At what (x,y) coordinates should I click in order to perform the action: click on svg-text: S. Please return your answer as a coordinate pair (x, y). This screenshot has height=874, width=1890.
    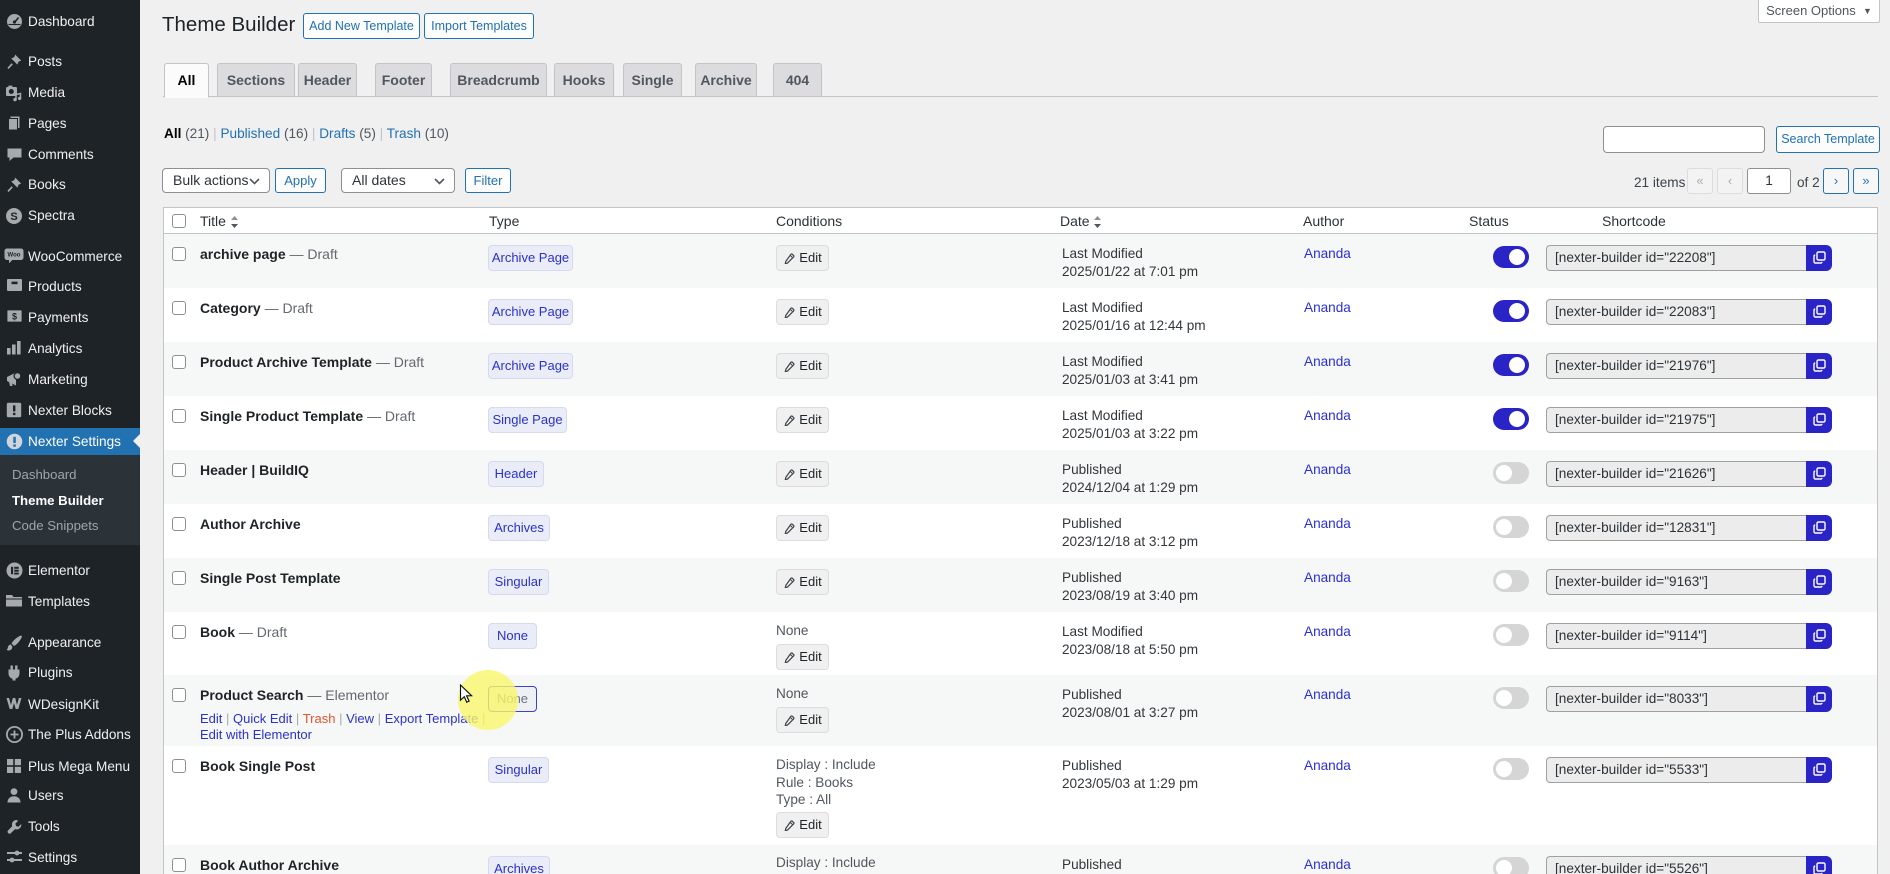
    Looking at the image, I should click on (13, 217).